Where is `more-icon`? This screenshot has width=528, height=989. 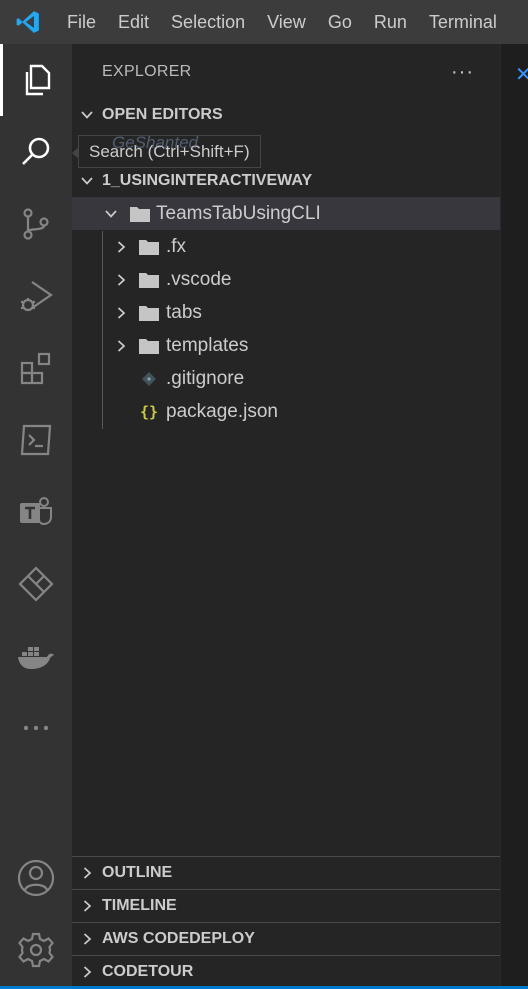
more-icon is located at coordinates (36, 728).